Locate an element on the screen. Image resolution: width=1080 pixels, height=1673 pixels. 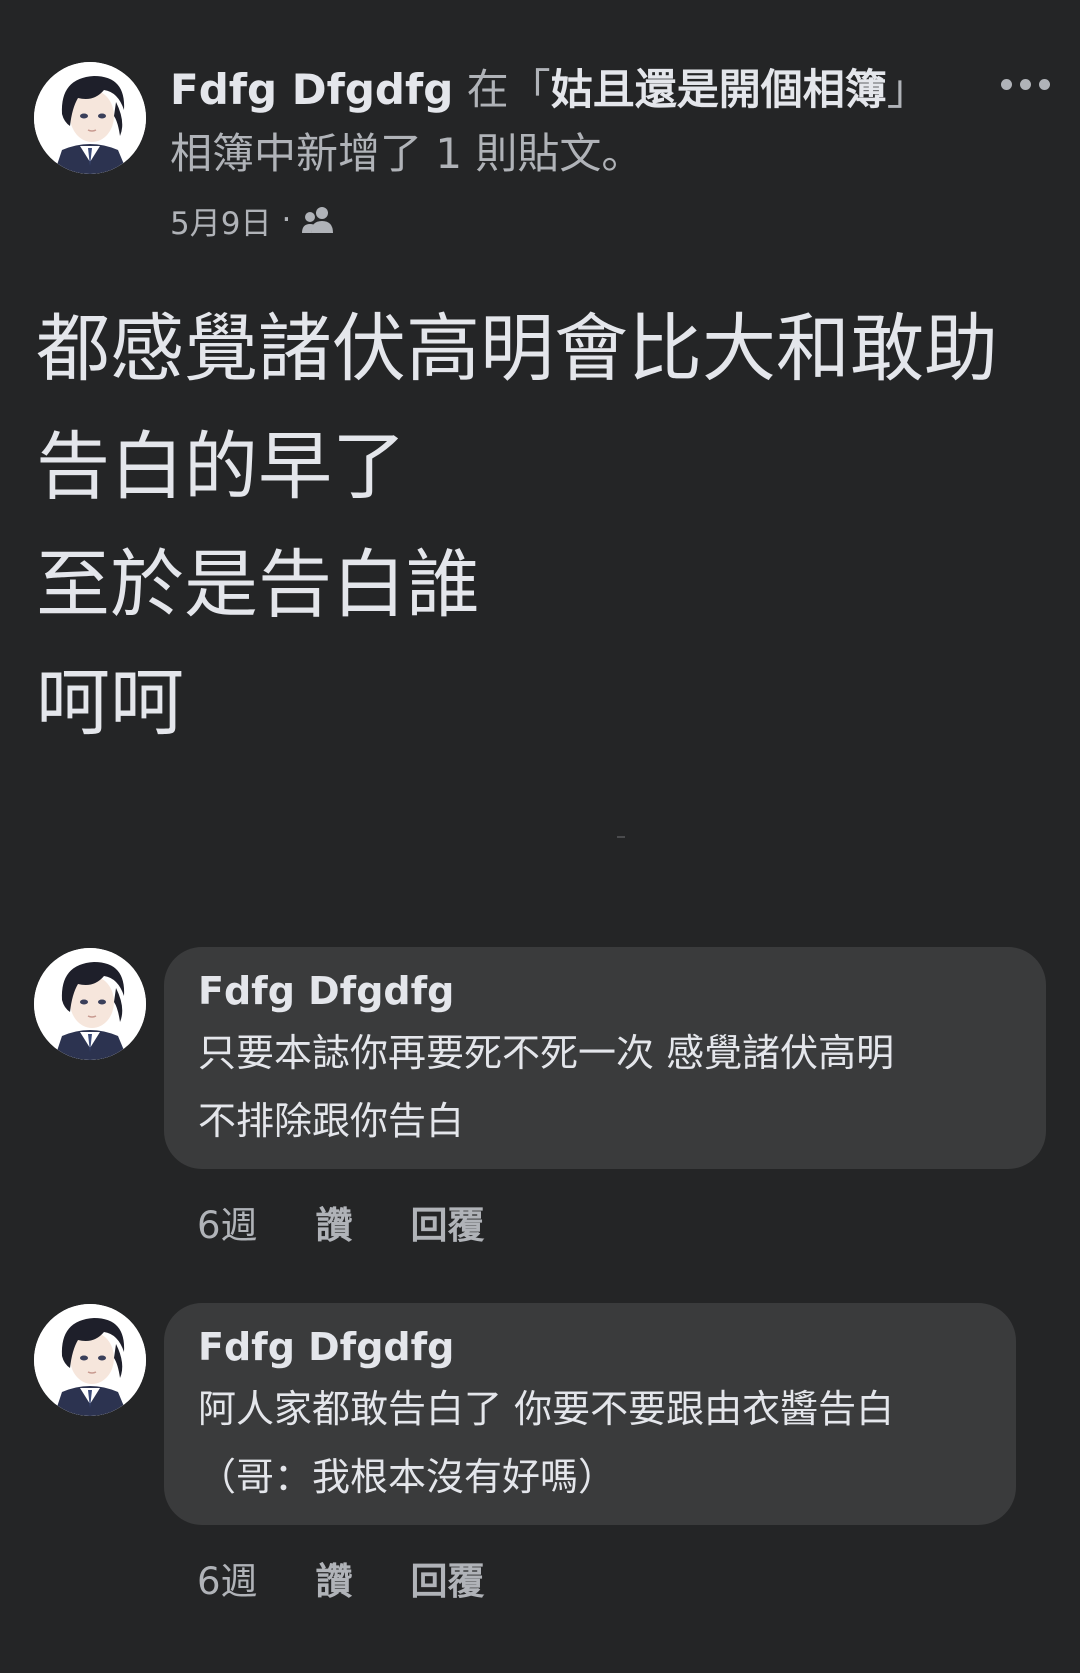
post-meta: 5月9日 · is located at coordinates (252, 220).